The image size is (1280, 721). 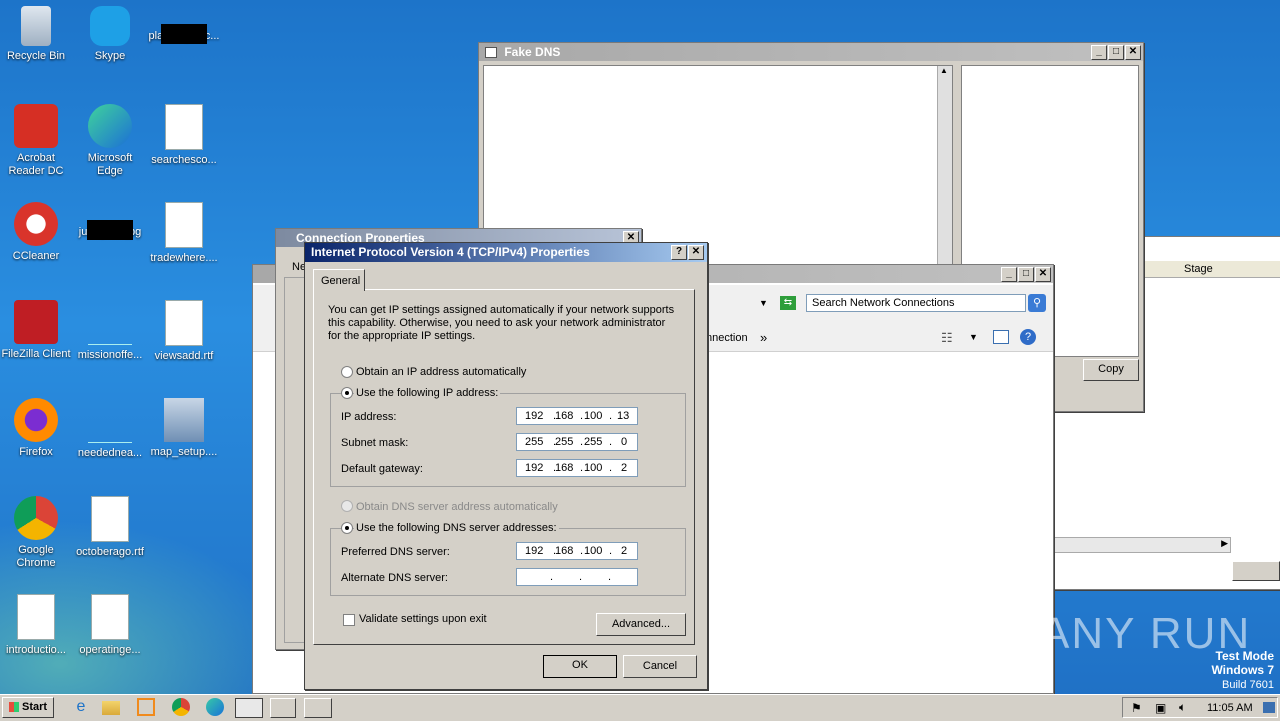 What do you see at coordinates (1244, 656) in the screenshot?
I see `test-mode-text: Test Mode` at bounding box center [1244, 656].